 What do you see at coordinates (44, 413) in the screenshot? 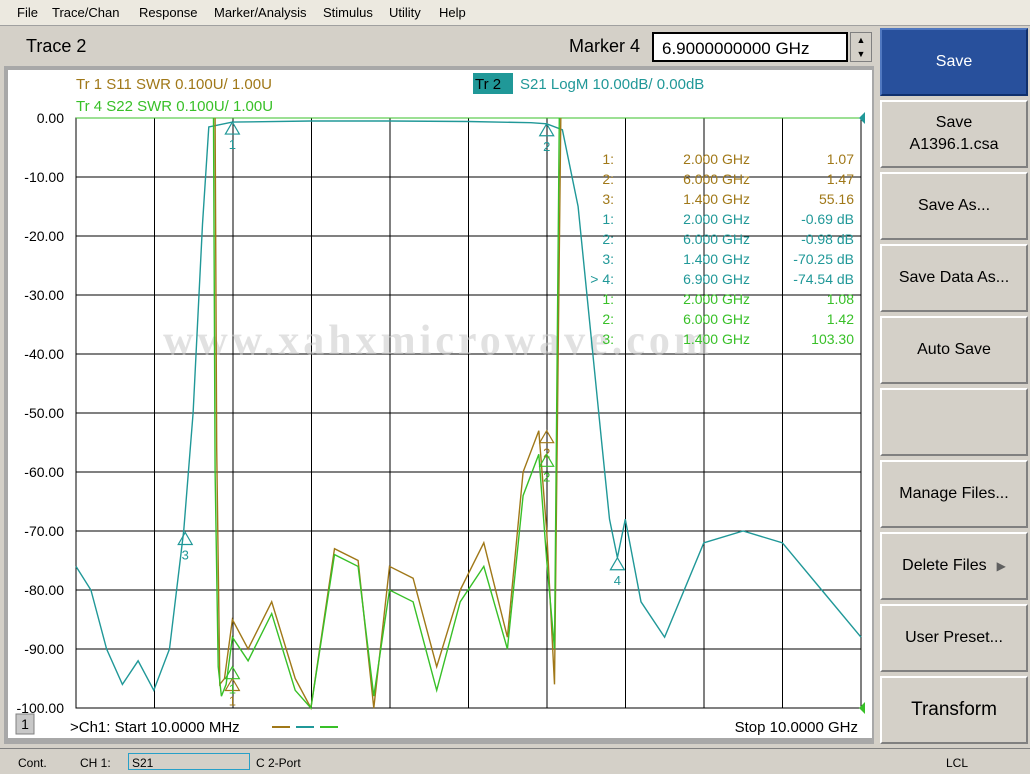
I see `y-tick-label: -50.00` at bounding box center [44, 413].